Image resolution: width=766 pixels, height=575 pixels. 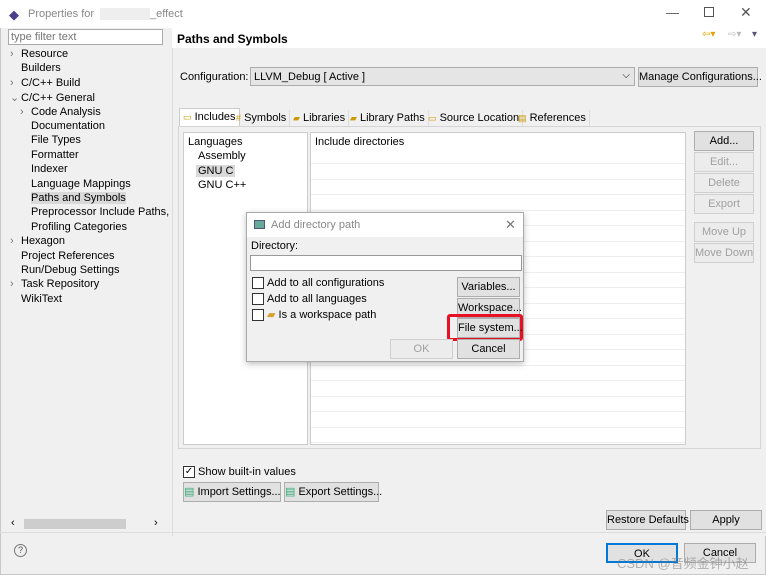 I want to click on sidebar-item-label: Task Repository, so click(x=60, y=284).